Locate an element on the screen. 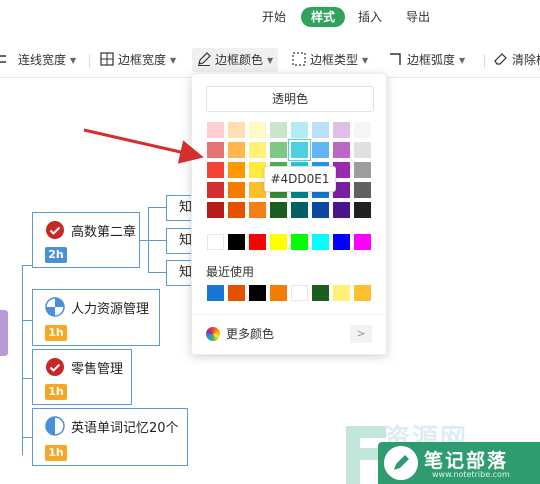  eraser-icon is located at coordinates (500, 59).